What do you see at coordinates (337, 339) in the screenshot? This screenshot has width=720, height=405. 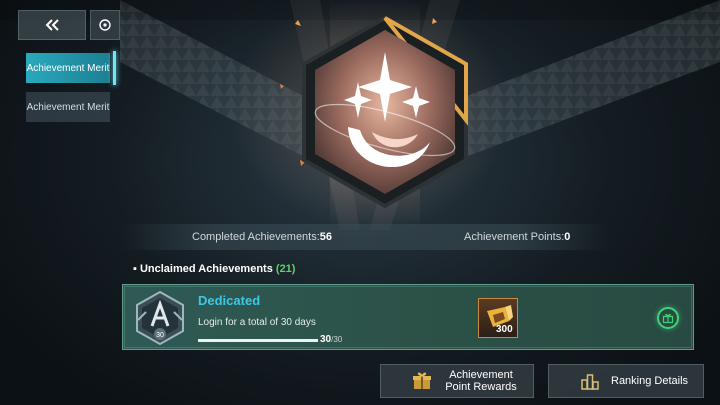 I see `progress-total: /30` at bounding box center [337, 339].